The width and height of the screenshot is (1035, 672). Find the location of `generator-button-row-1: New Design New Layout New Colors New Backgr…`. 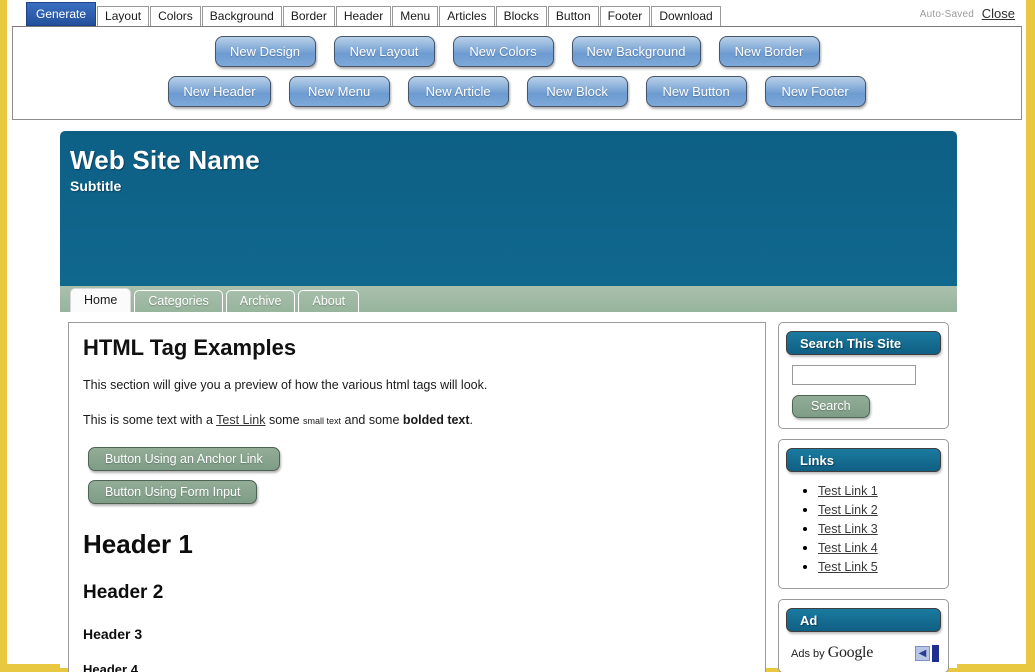

generator-button-row-1: New Design New Layout New Colors New Backgr… is located at coordinates (517, 51).